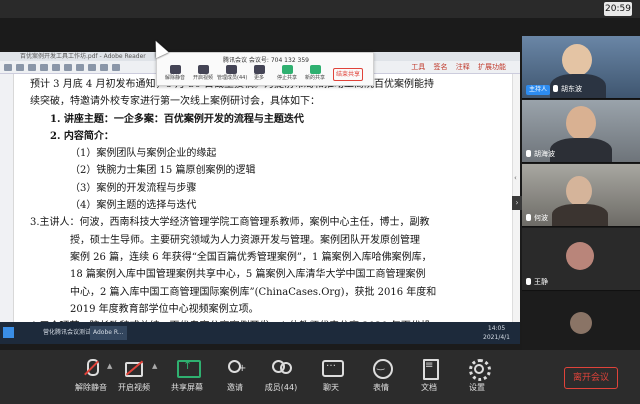 The image size is (640, 404). Describe the element at coordinates (478, 369) in the screenshot. I see `settings-icon` at that location.